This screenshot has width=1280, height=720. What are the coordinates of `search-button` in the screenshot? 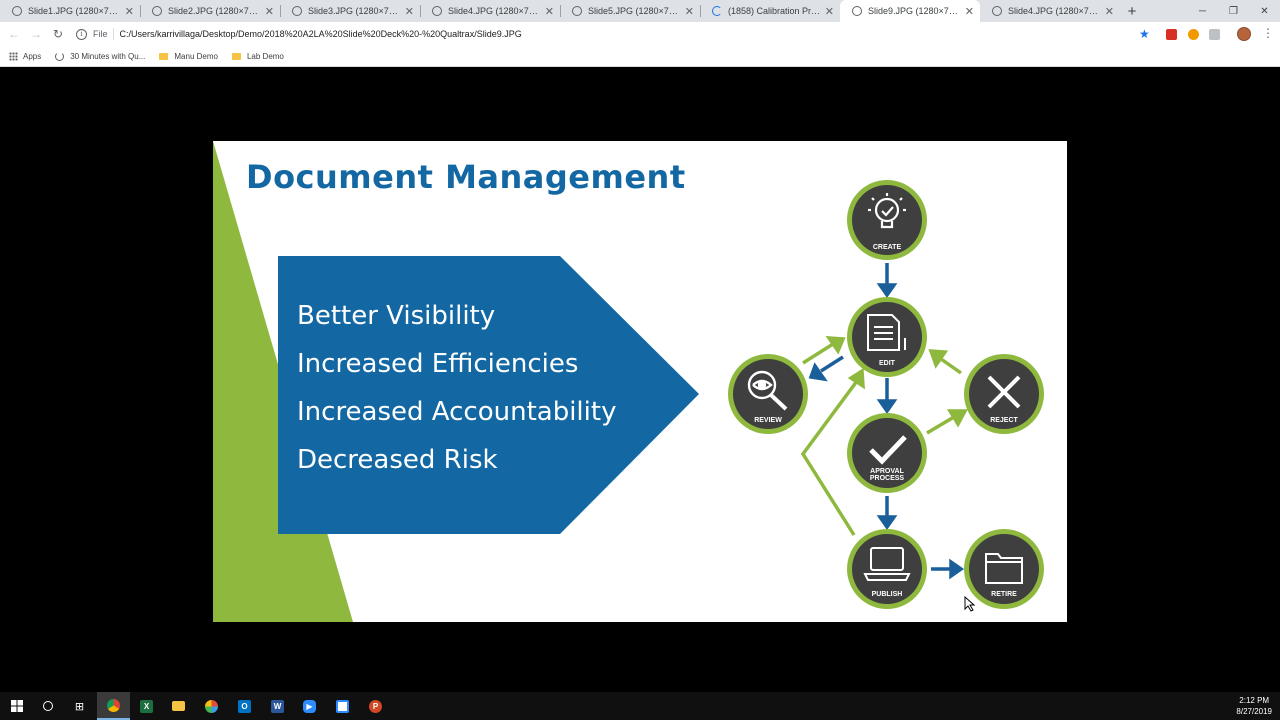 It's located at (47, 706).